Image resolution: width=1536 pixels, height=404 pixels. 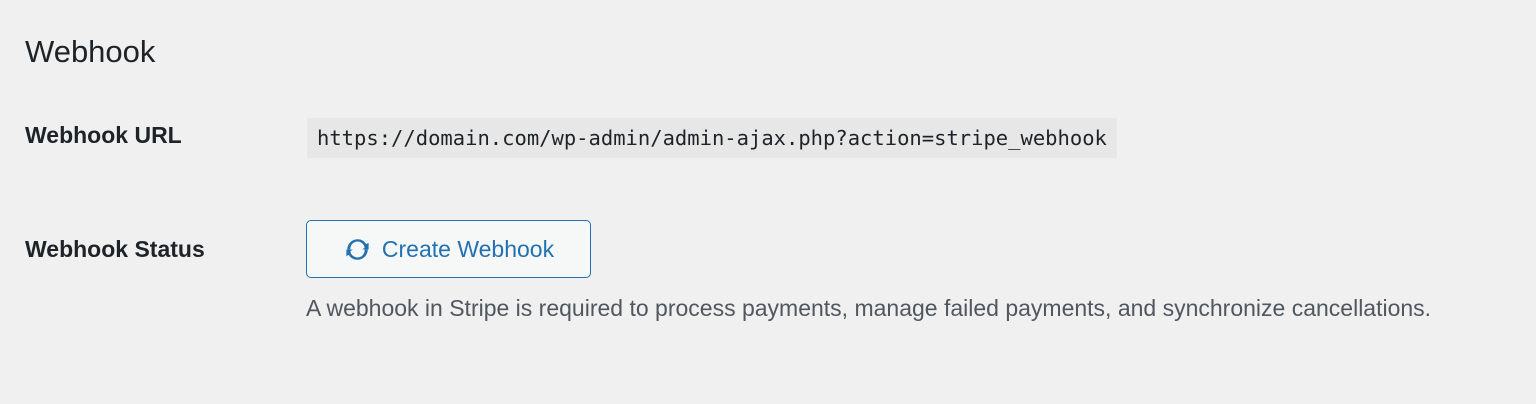 What do you see at coordinates (357, 249) in the screenshot?
I see `sync-icon` at bounding box center [357, 249].